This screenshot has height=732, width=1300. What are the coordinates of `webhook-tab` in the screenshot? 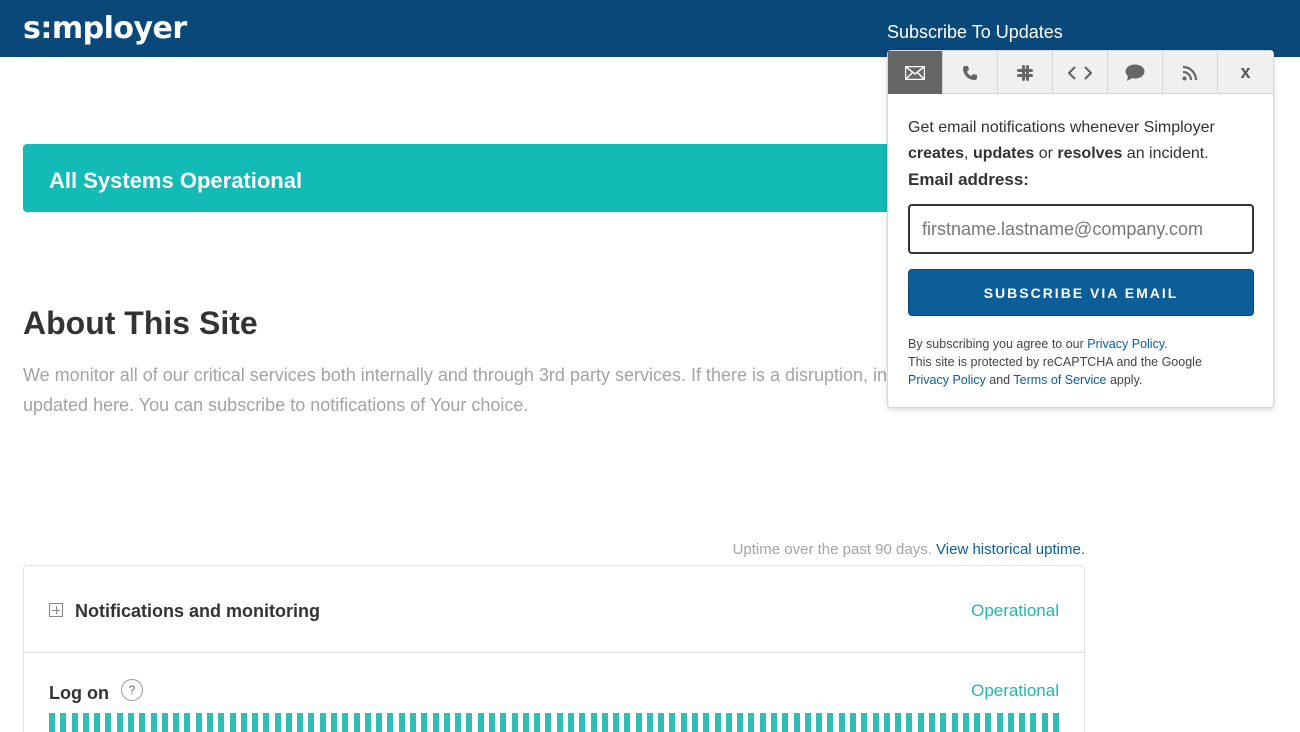 It's located at (1080, 72).